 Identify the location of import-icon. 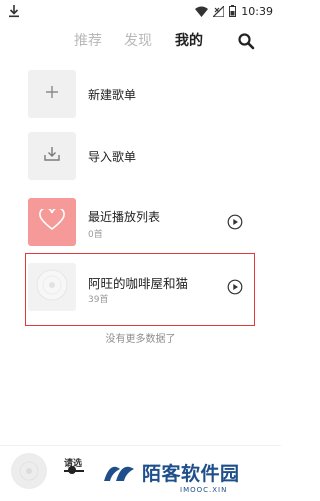
(52, 156).